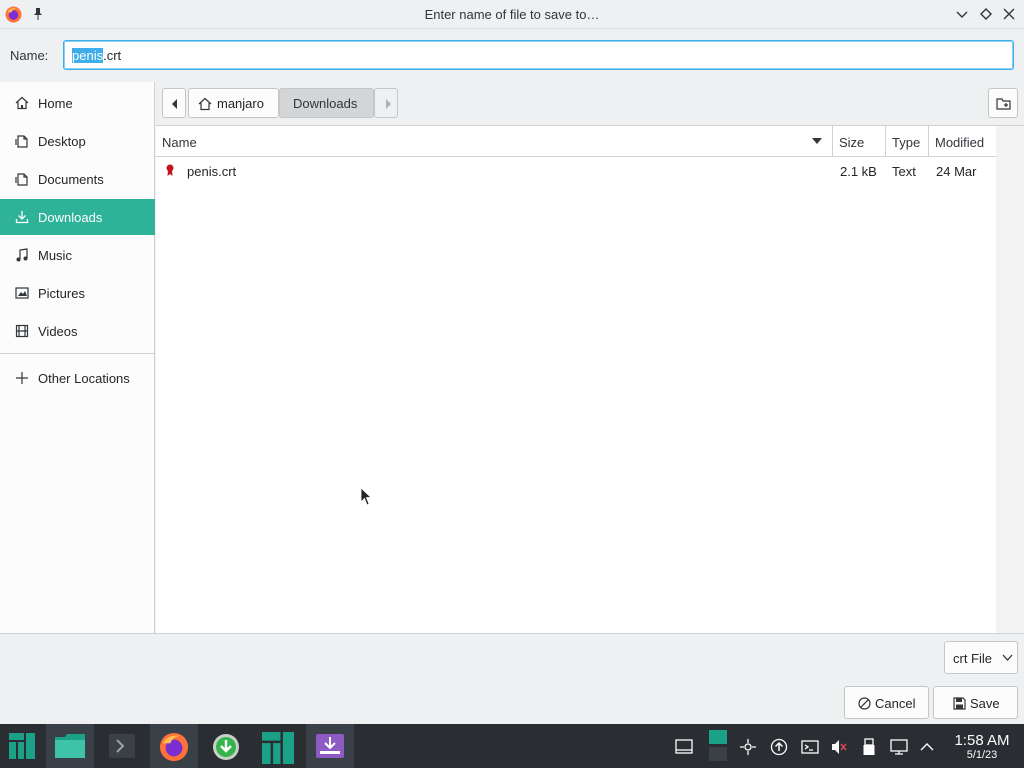 The height and width of the screenshot is (768, 1024). Describe the element at coordinates (71, 179) in the screenshot. I see `sidebar-item-label: Documents` at that location.